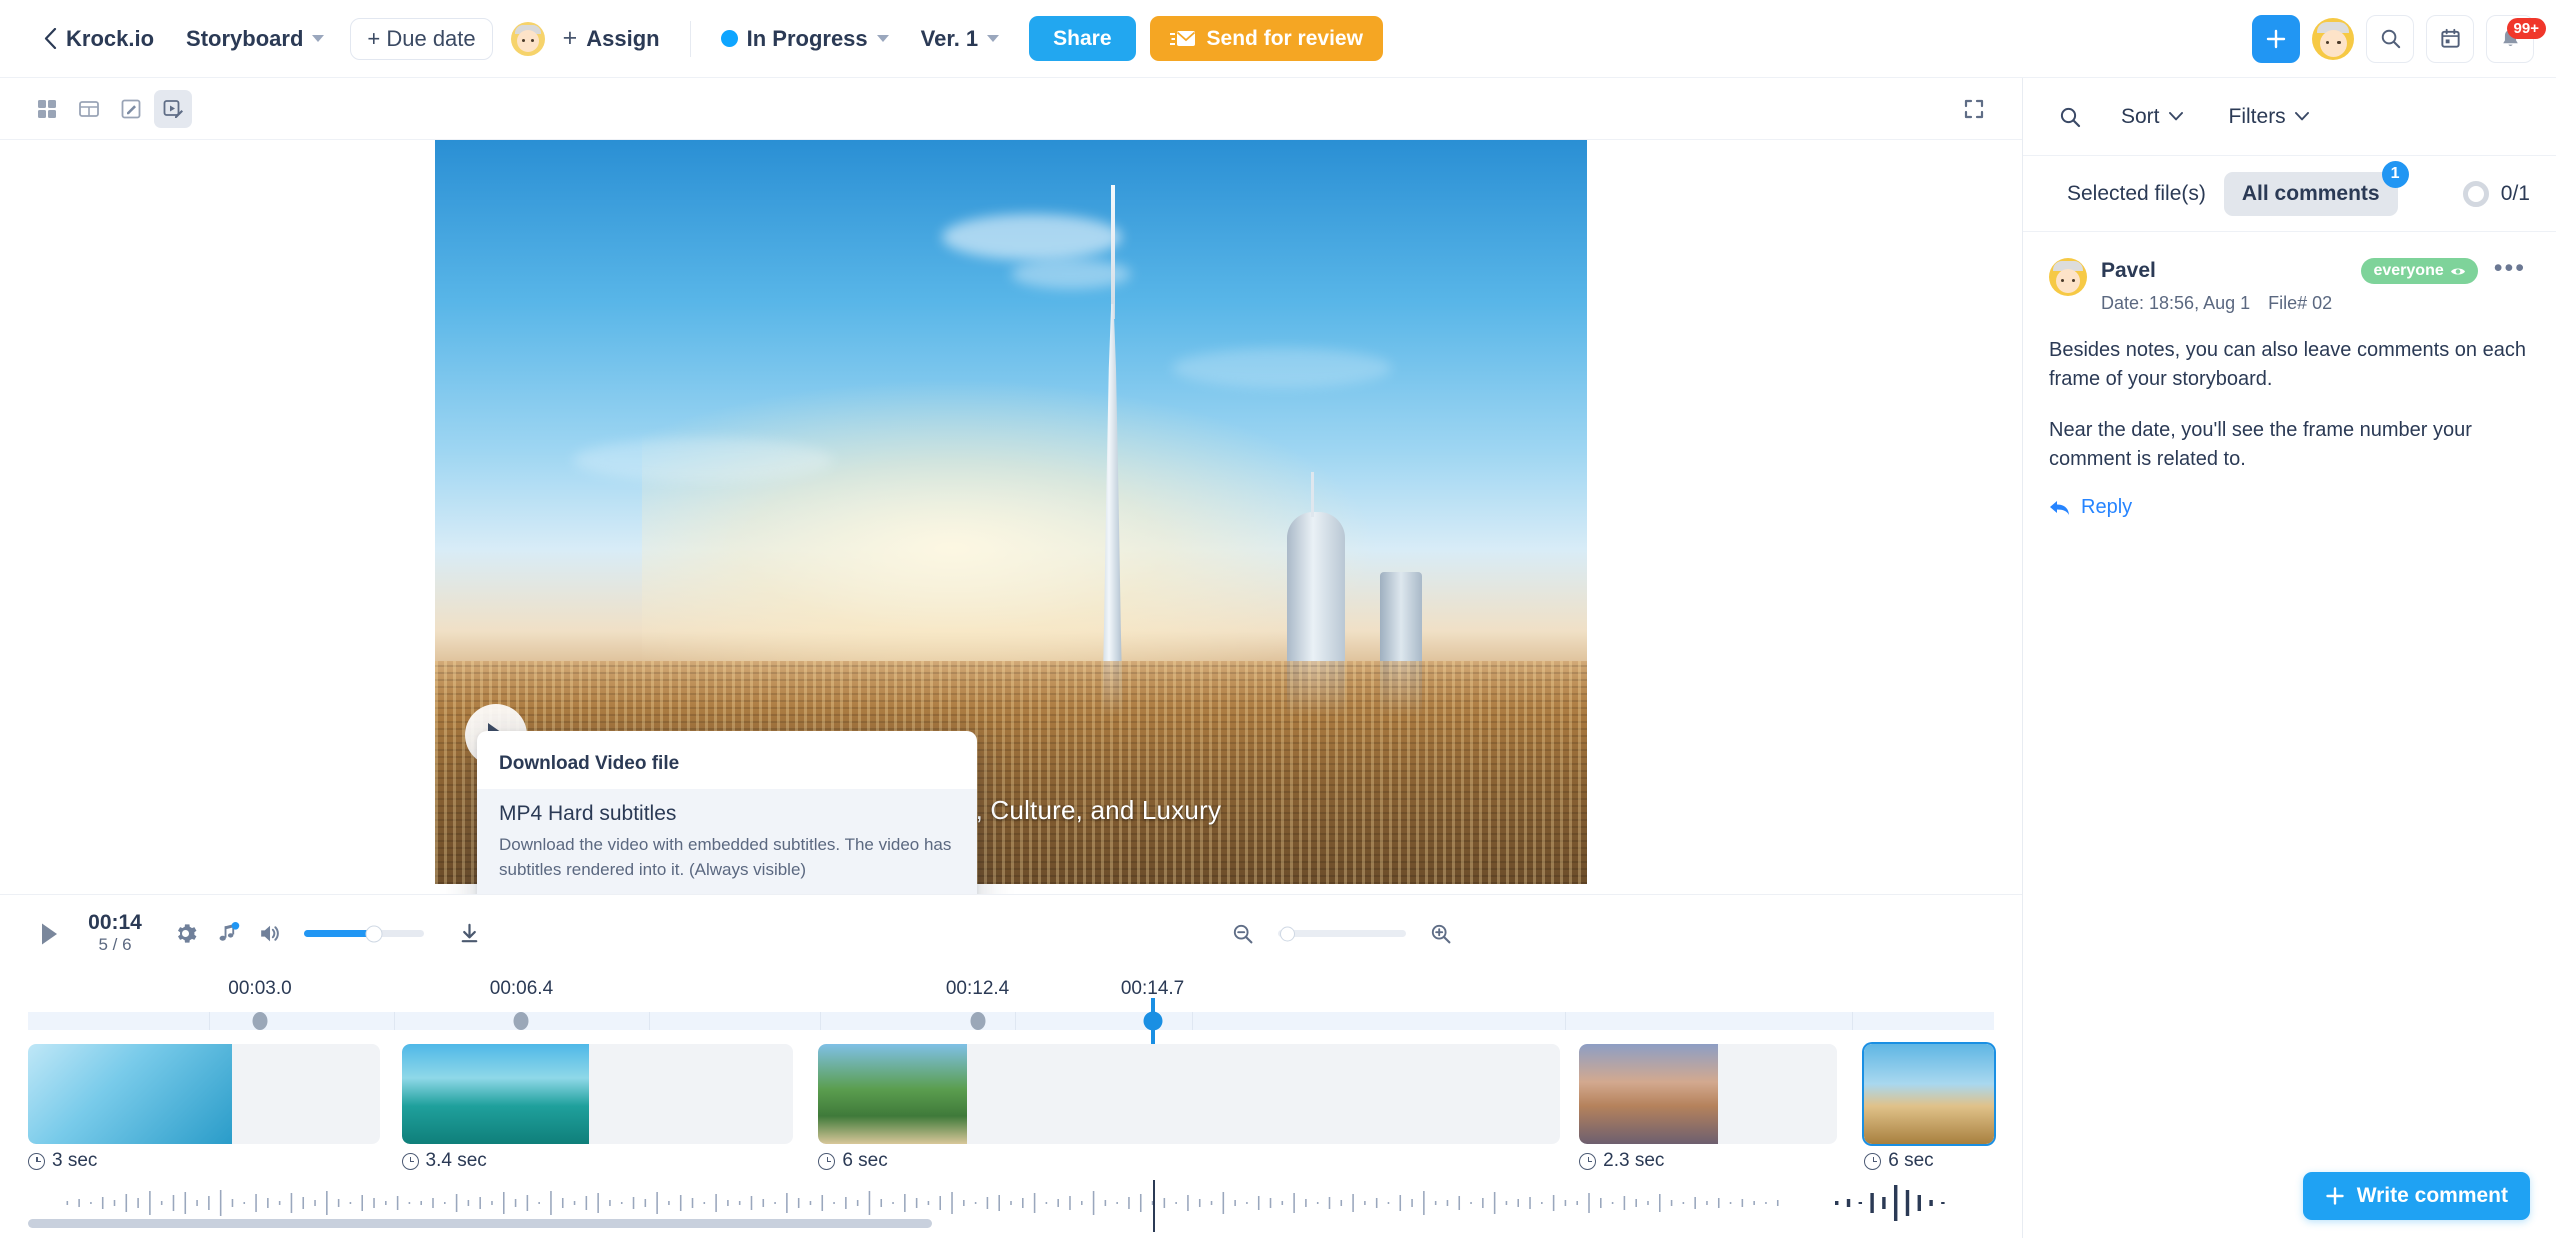 The width and height of the screenshot is (2556, 1238). Describe the element at coordinates (227, 934) in the screenshot. I see `audio-track-button` at that location.